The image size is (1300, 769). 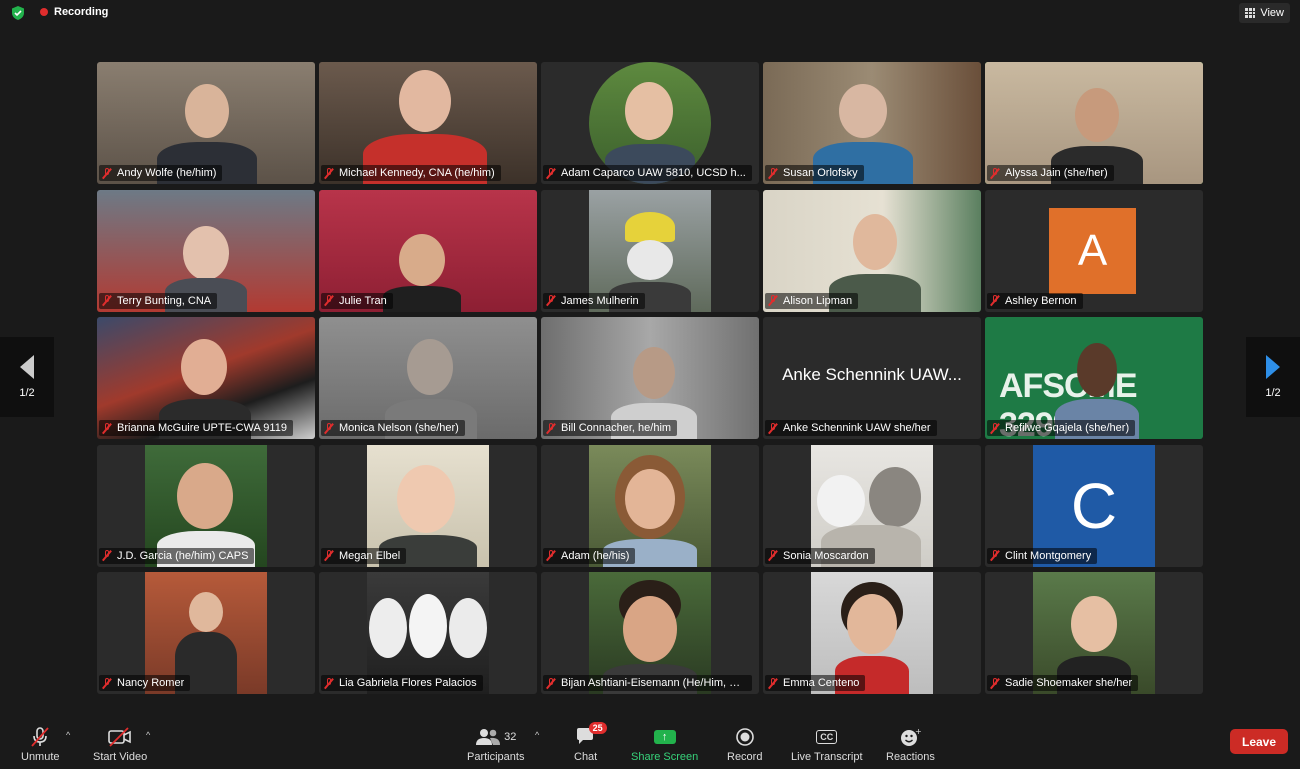 I want to click on video-options-chevron-icon: ^, so click(x=148, y=735).